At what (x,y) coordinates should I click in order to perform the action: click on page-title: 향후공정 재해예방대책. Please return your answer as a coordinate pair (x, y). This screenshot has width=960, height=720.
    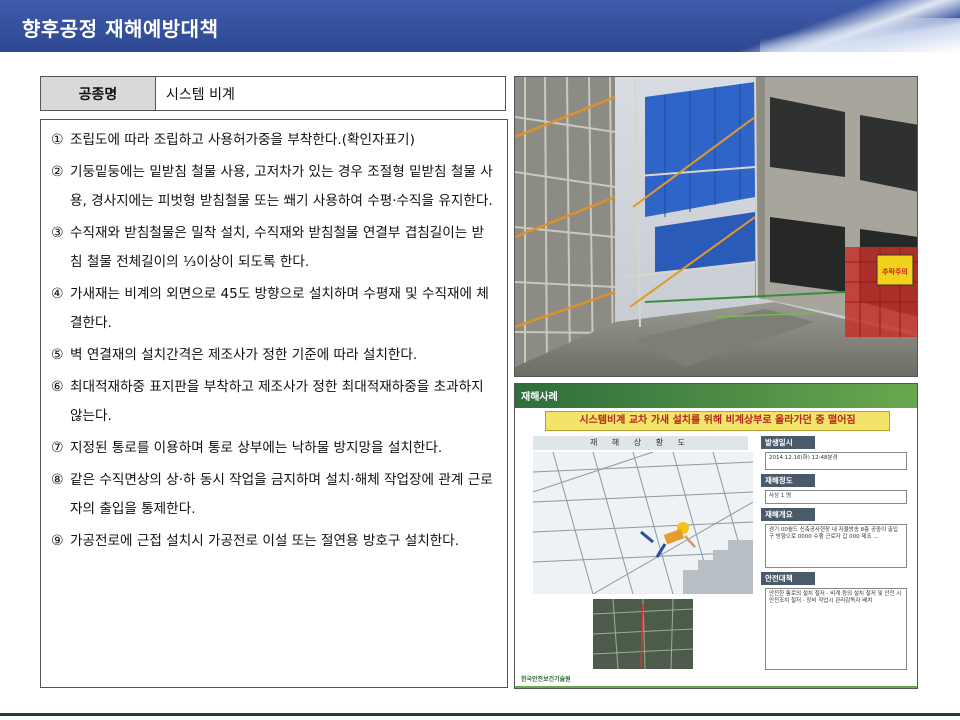
    Looking at the image, I should click on (120, 29).